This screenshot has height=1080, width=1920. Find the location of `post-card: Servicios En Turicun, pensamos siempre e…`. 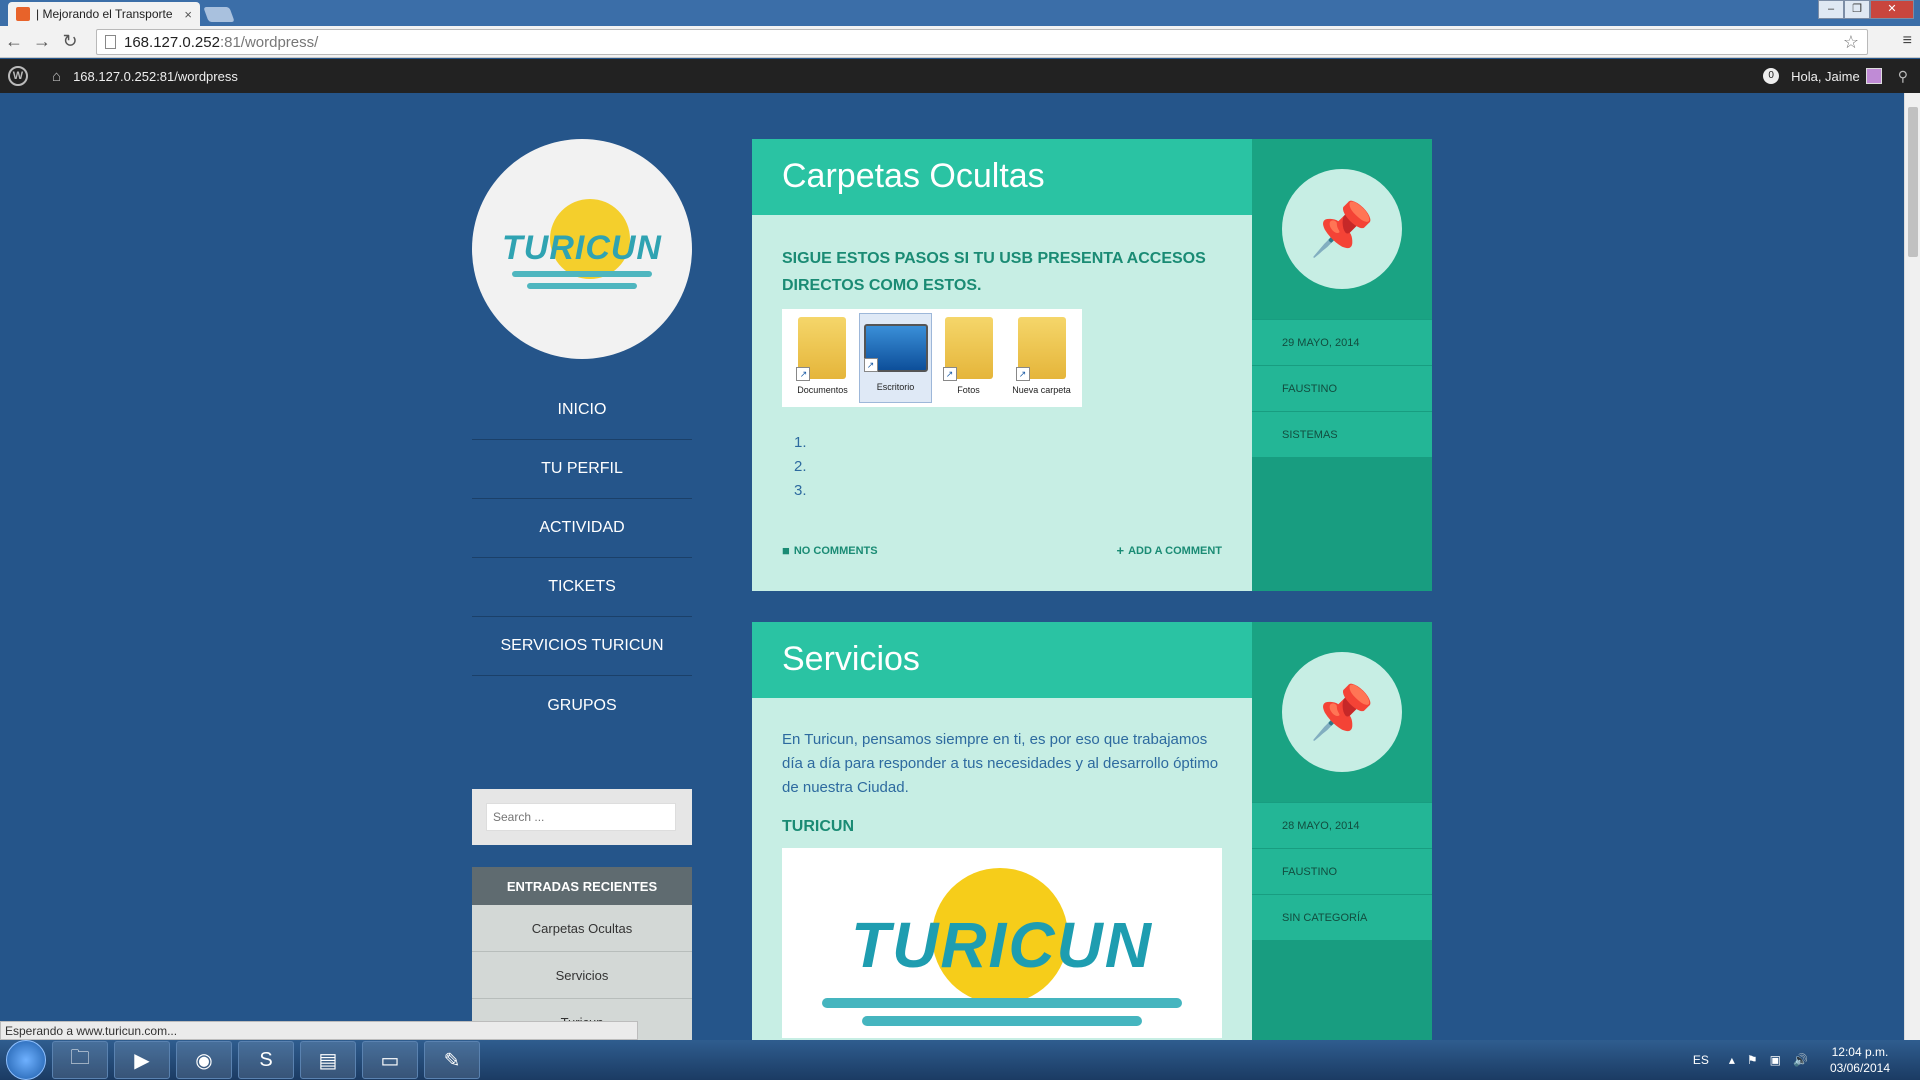

post-card: Servicios En Turicun, pensamos siempre e… is located at coordinates (1092, 831).